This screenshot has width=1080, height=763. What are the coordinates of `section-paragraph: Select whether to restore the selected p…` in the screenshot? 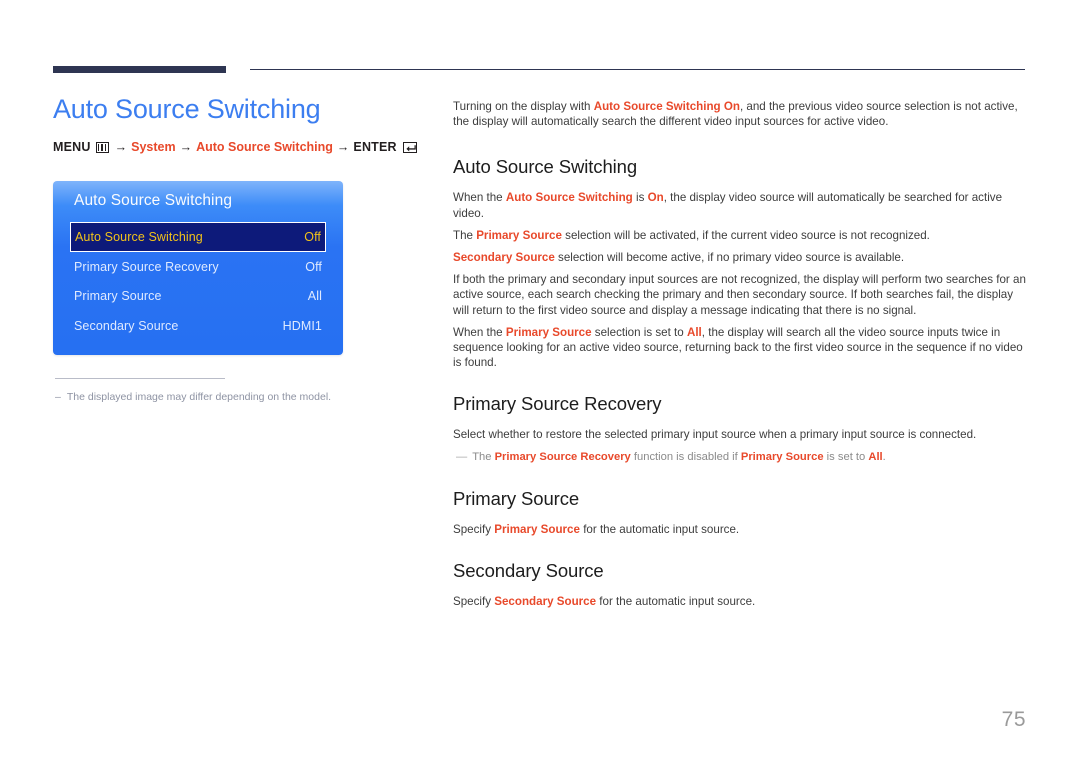 It's located at (739, 434).